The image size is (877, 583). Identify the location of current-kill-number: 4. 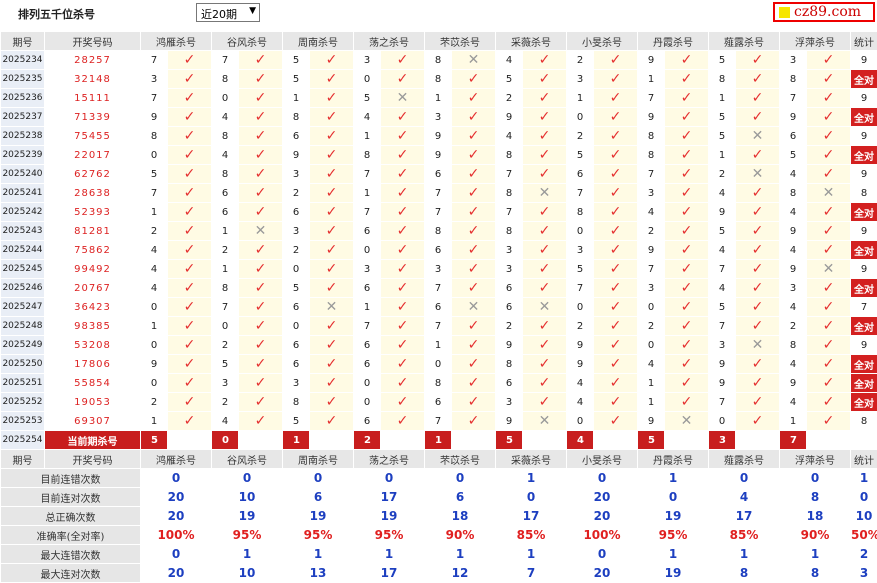
(580, 440).